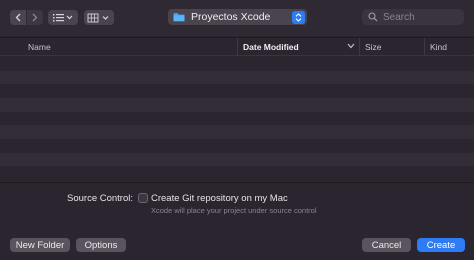  Describe the element at coordinates (101, 245) in the screenshot. I see `options-button: Options` at that location.